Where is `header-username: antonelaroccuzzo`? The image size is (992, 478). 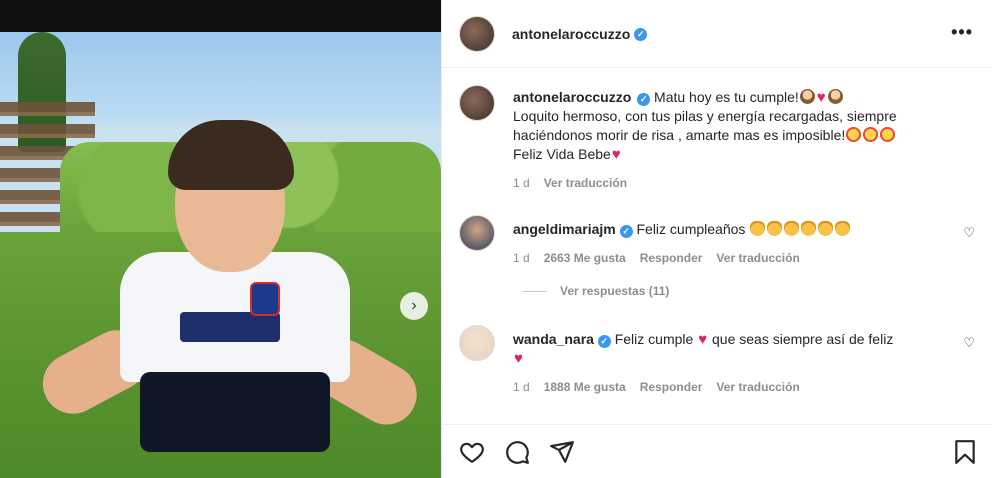 header-username: antonelaroccuzzo is located at coordinates (571, 34).